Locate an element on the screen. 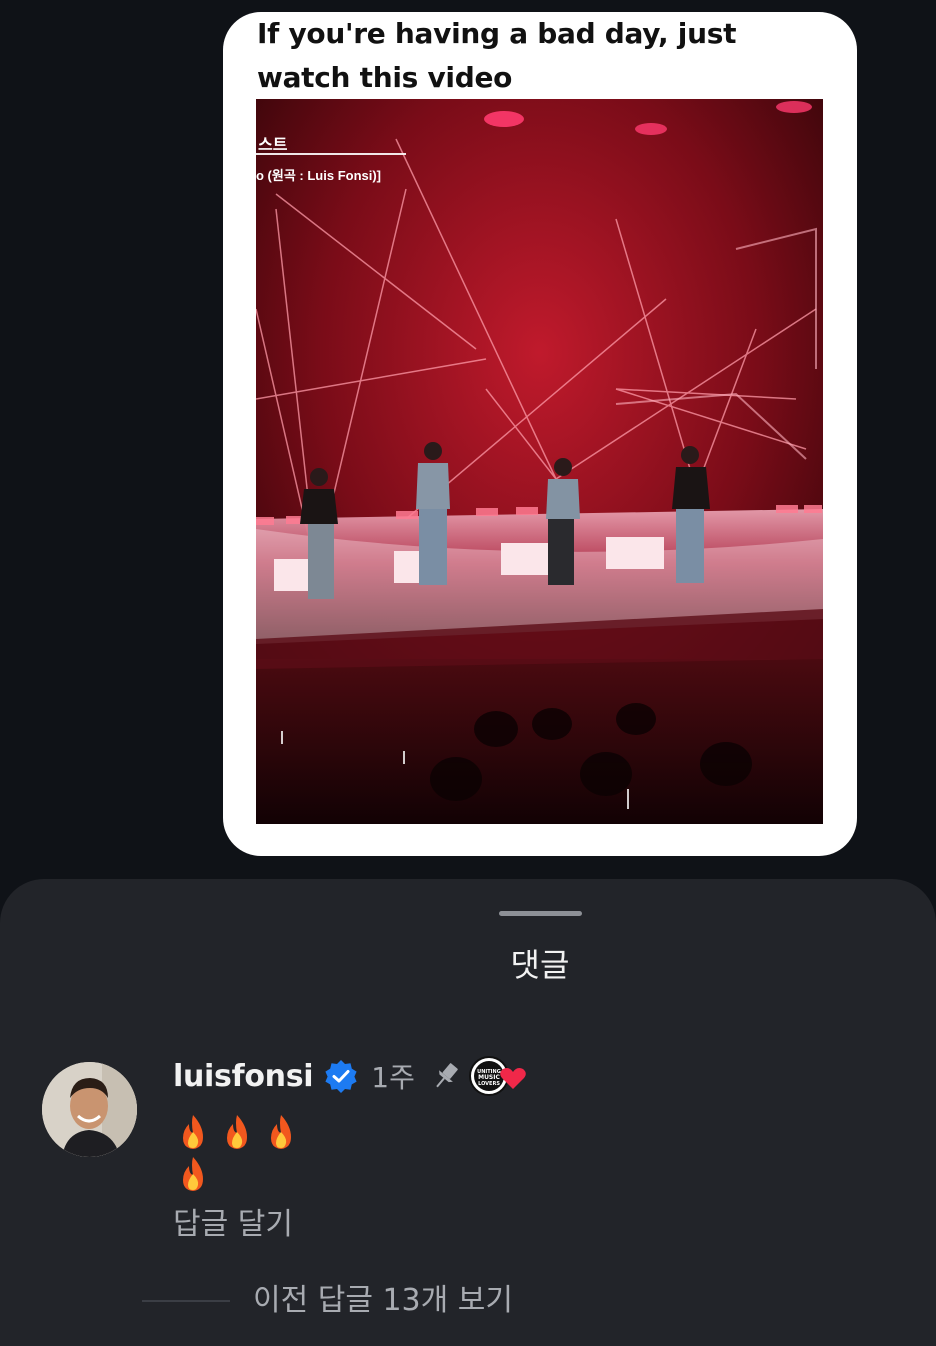 Image resolution: width=936 pixels, height=1346 pixels. pin-icon is located at coordinates (446, 1076).